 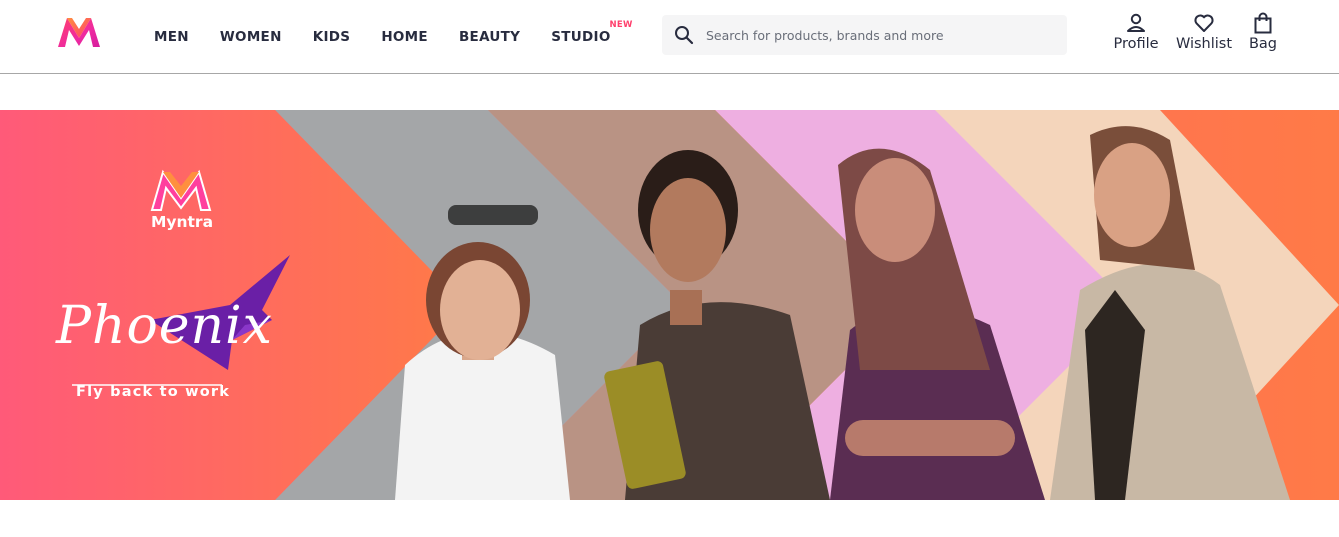 I want to click on banner-title: Phoenix, so click(x=165, y=326).